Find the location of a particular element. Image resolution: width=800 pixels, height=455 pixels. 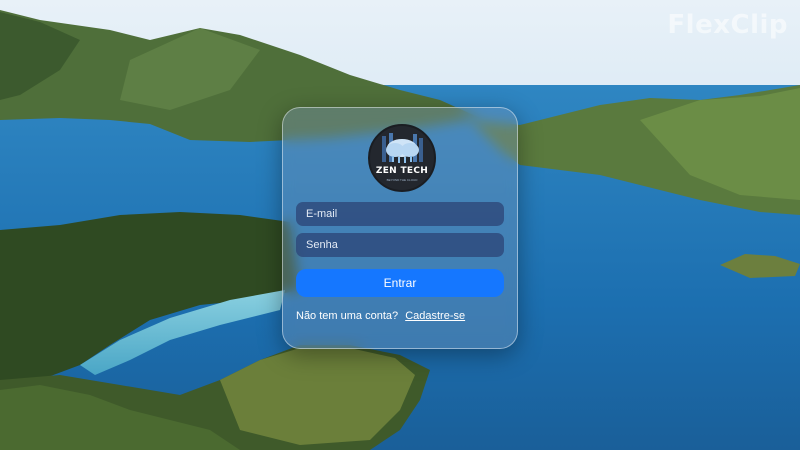

signup-link: Cadastre-se is located at coordinates (435, 316).